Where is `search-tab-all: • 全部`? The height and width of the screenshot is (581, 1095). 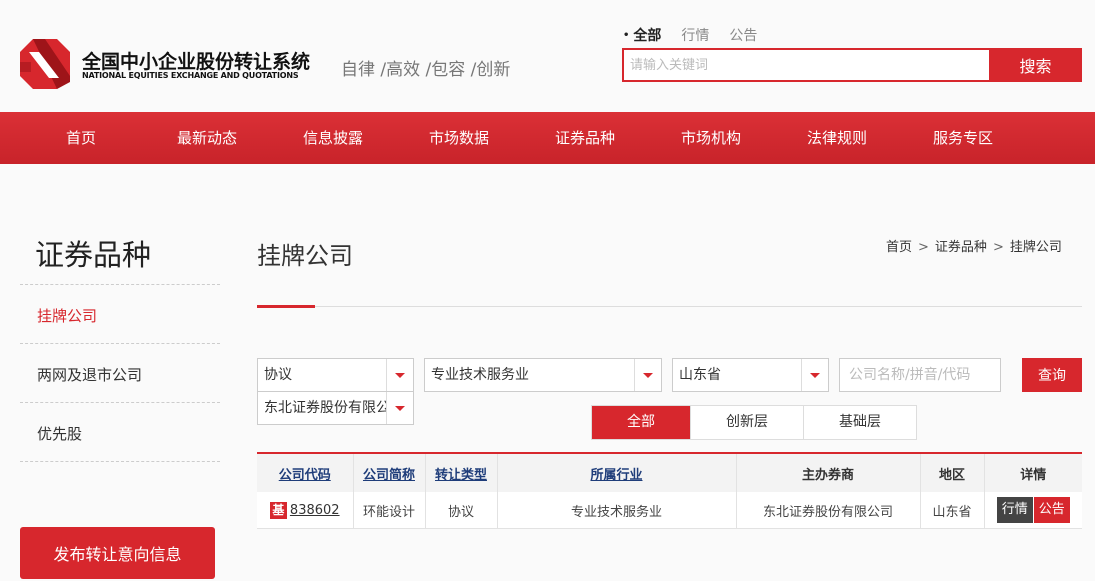
search-tab-all: • 全部 is located at coordinates (642, 35).